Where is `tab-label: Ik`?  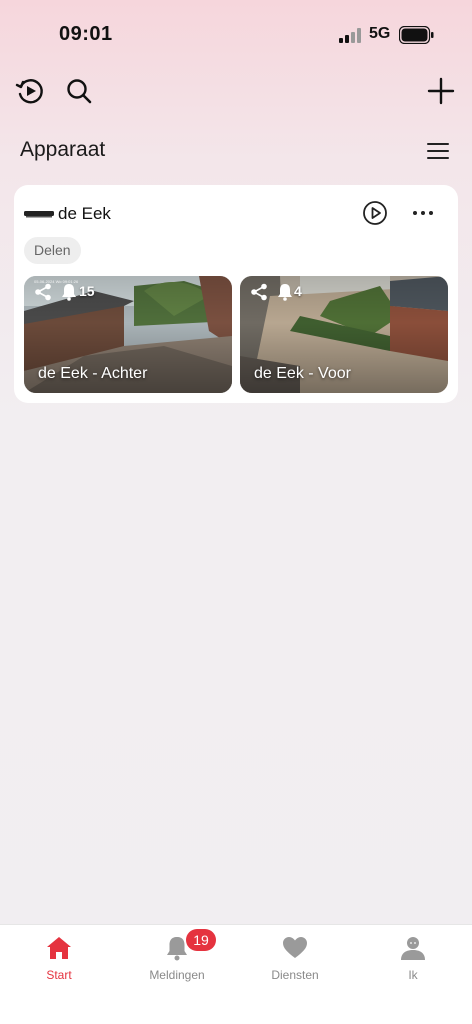
tab-label: Ik is located at coordinates (413, 975).